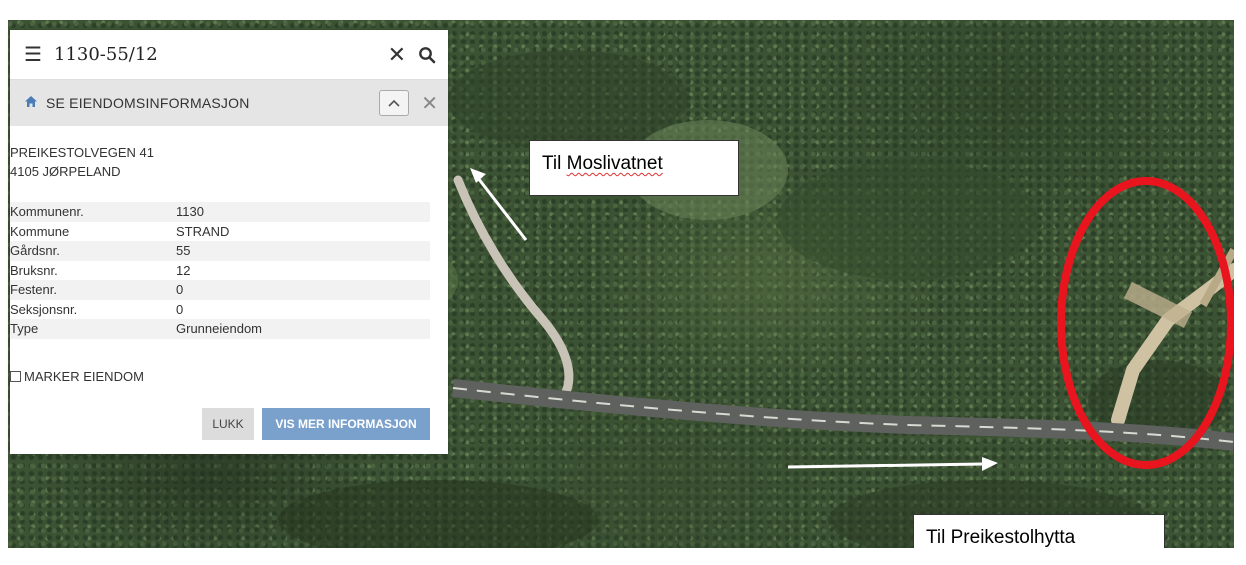 The width and height of the screenshot is (1246, 565). I want to click on section-header: SE EIENDOMSINFORMASJON ✕, so click(229, 103).